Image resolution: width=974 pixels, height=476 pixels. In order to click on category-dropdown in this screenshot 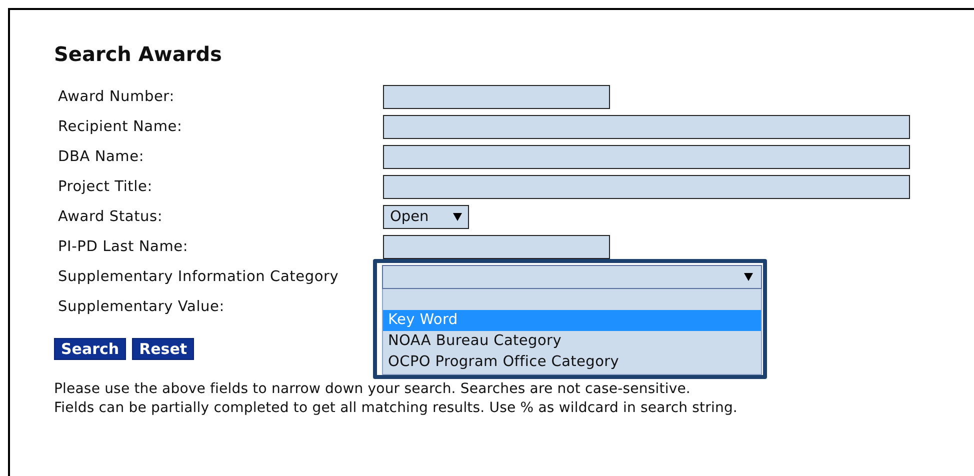, I will do `click(572, 277)`.